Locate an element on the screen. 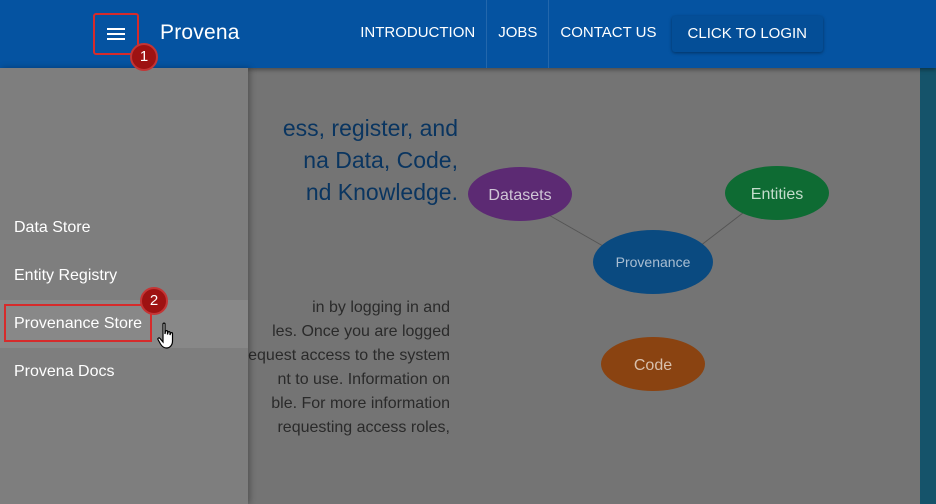 Image resolution: width=936 pixels, height=504 pixels. node-provenance: Provenance is located at coordinates (653, 262).